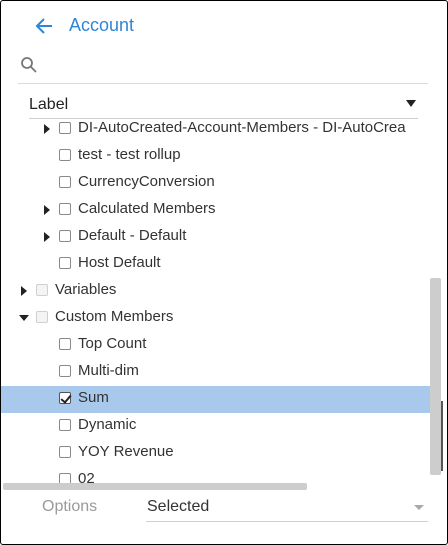  What do you see at coordinates (287, 508) in the screenshot?
I see `options-dropdown: Selected` at bounding box center [287, 508].